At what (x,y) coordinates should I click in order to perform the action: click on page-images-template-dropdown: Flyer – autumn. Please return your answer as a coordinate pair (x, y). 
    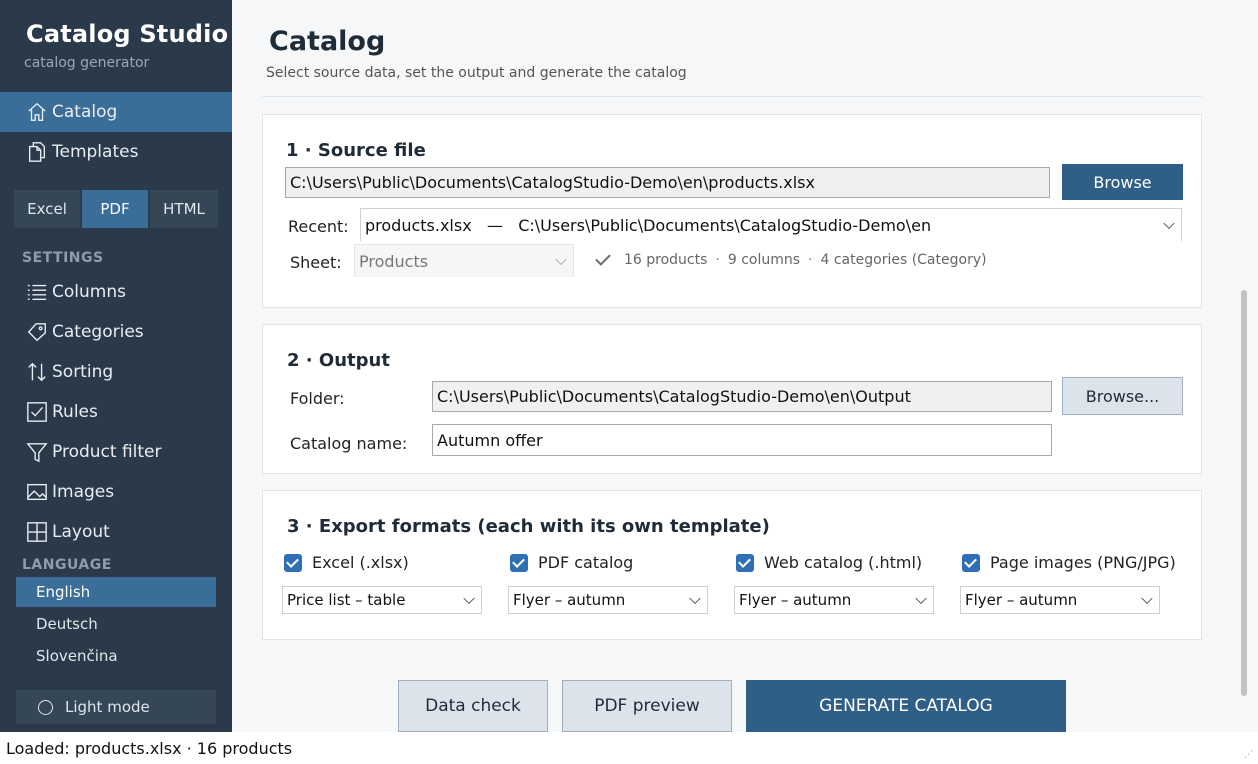
    Looking at the image, I should click on (1060, 600).